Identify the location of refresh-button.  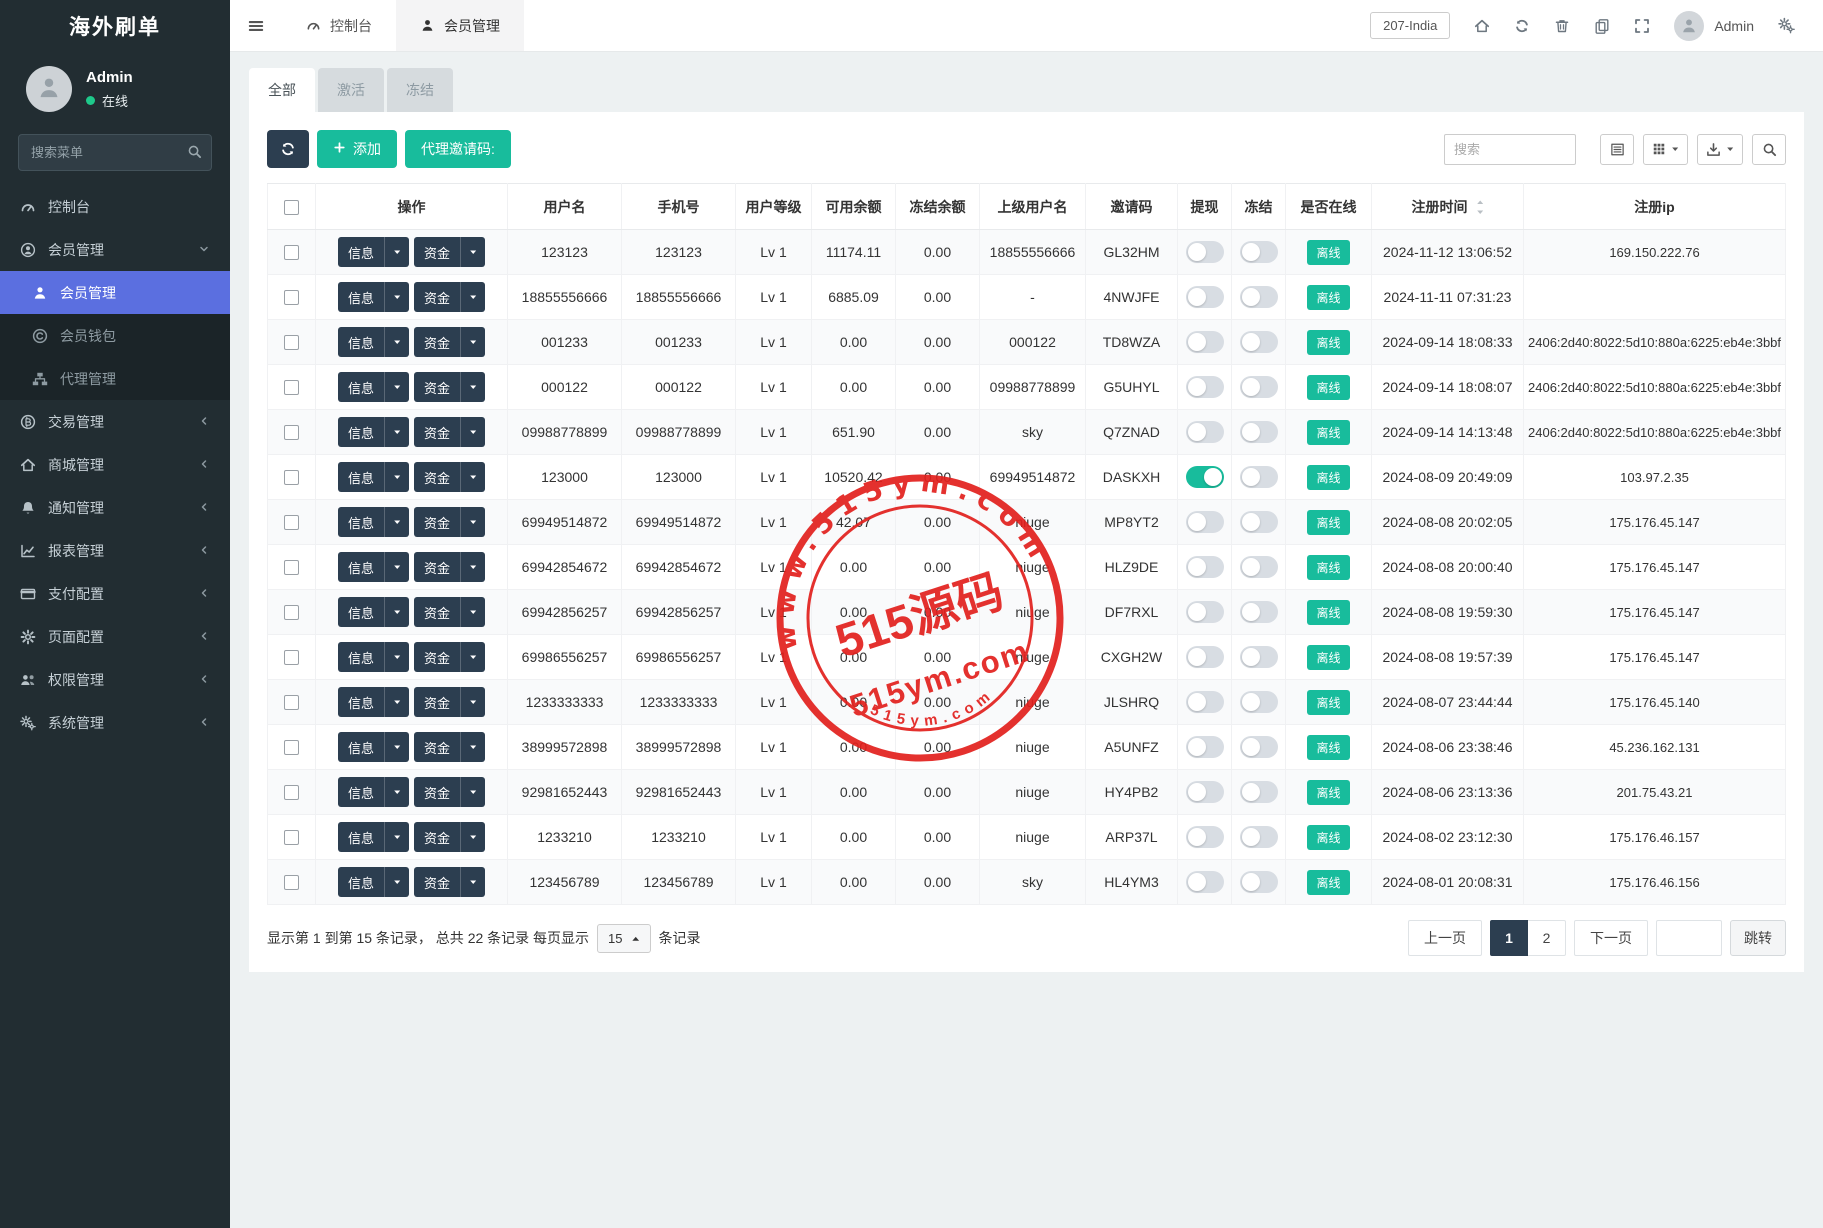
(288, 149).